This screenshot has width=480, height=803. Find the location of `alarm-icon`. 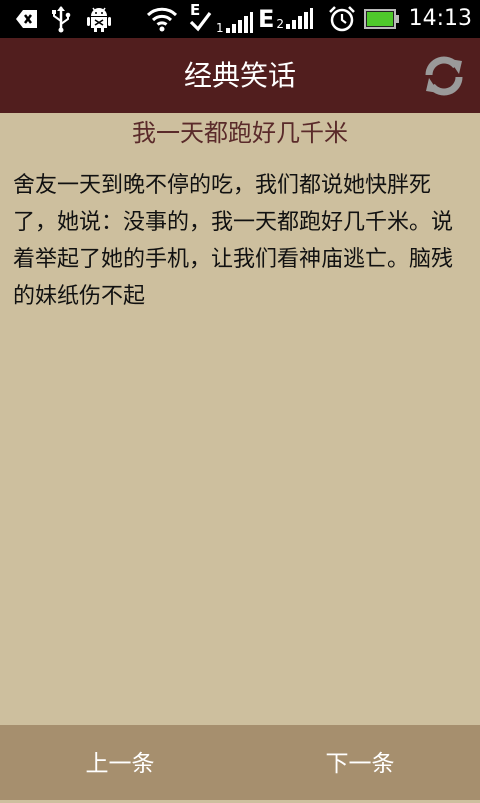

alarm-icon is located at coordinates (342, 19).